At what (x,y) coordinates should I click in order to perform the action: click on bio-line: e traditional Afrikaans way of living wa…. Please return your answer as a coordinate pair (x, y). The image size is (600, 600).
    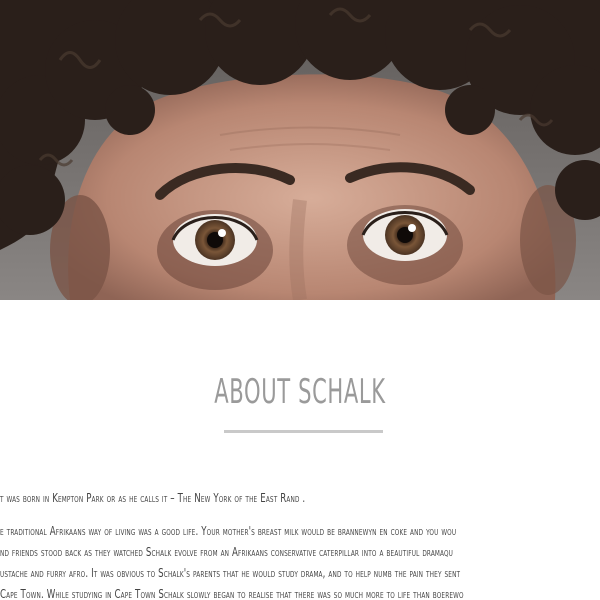
    Looking at the image, I should click on (228, 531).